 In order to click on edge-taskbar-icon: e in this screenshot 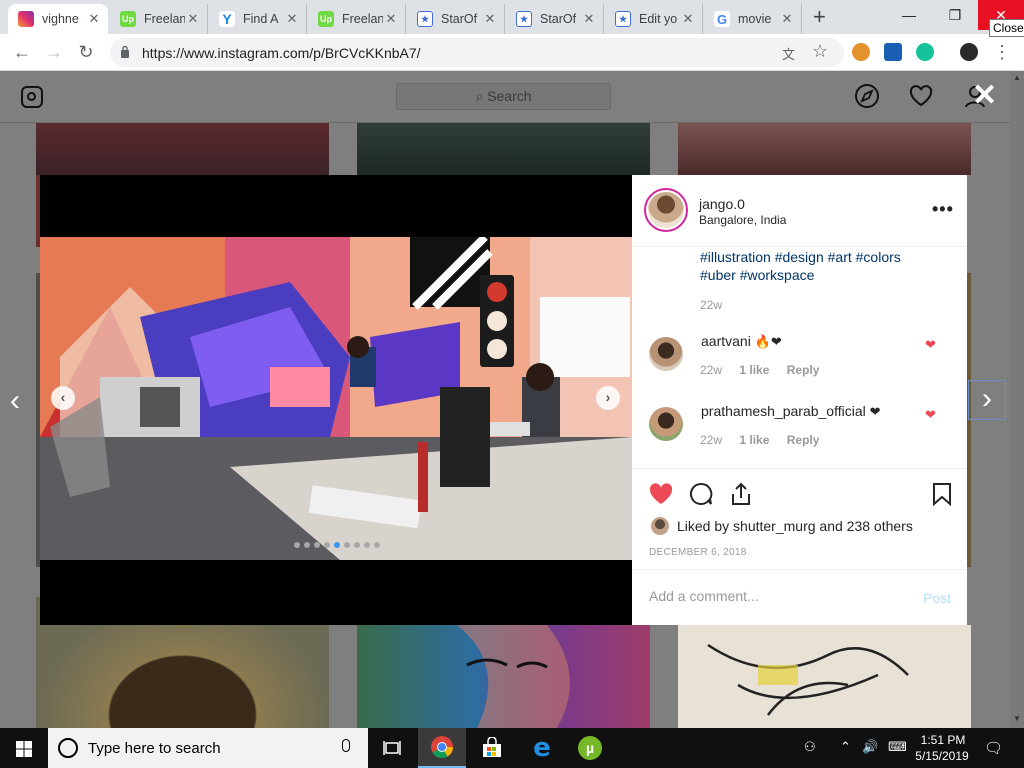, I will do `click(542, 748)`.